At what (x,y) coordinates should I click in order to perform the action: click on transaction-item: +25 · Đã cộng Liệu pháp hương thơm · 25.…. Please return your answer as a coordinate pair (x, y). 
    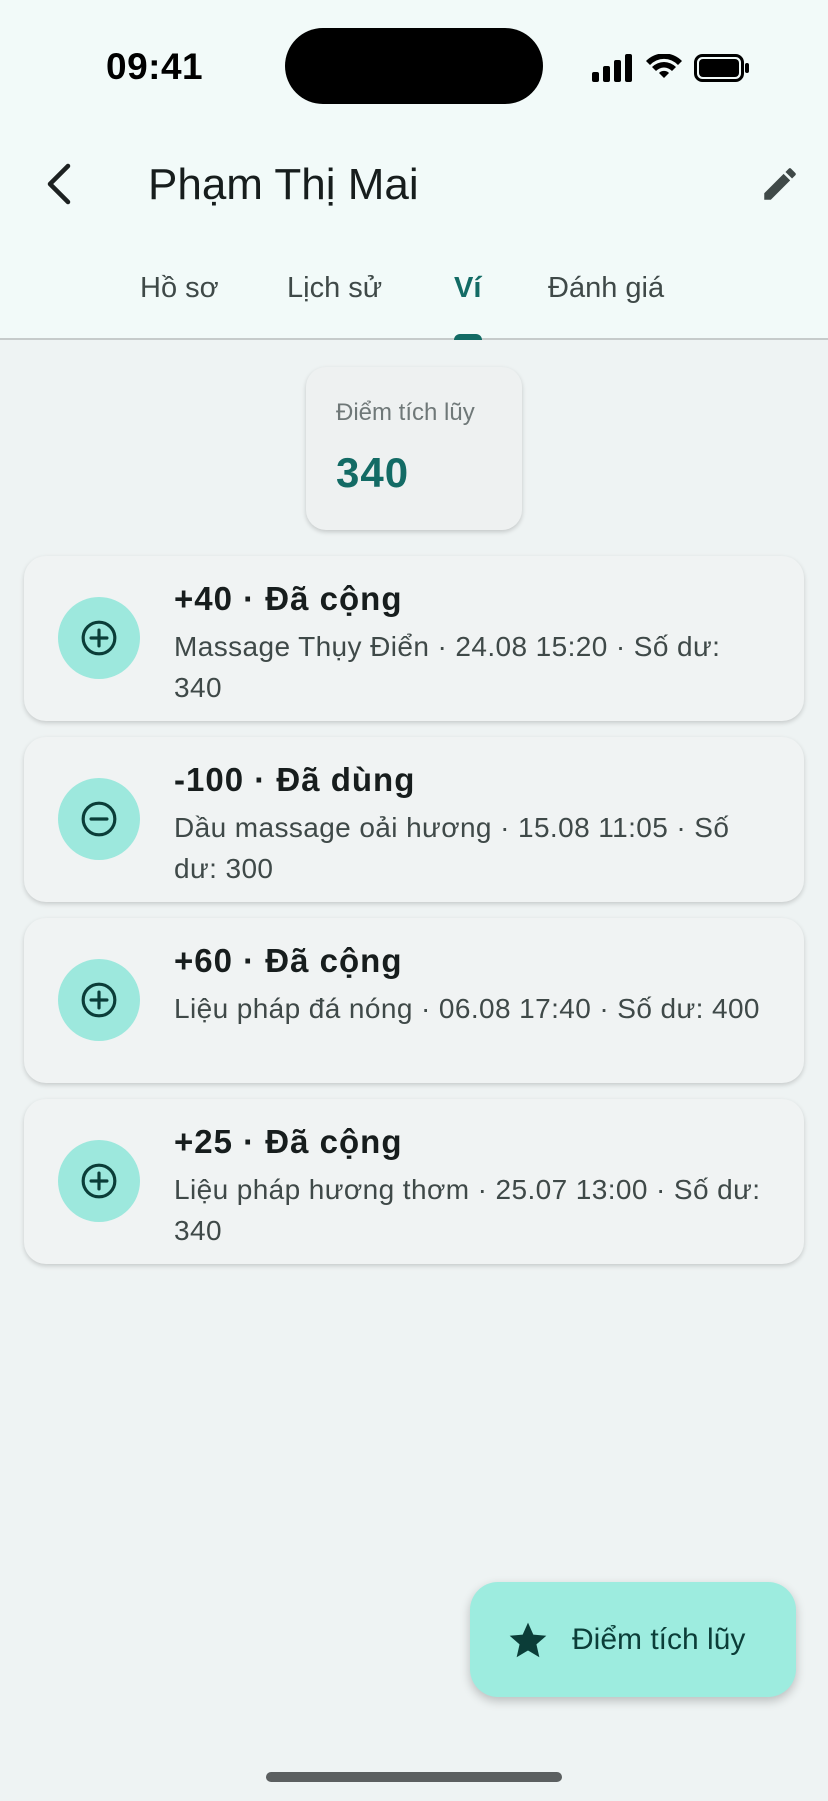
    Looking at the image, I should click on (414, 1181).